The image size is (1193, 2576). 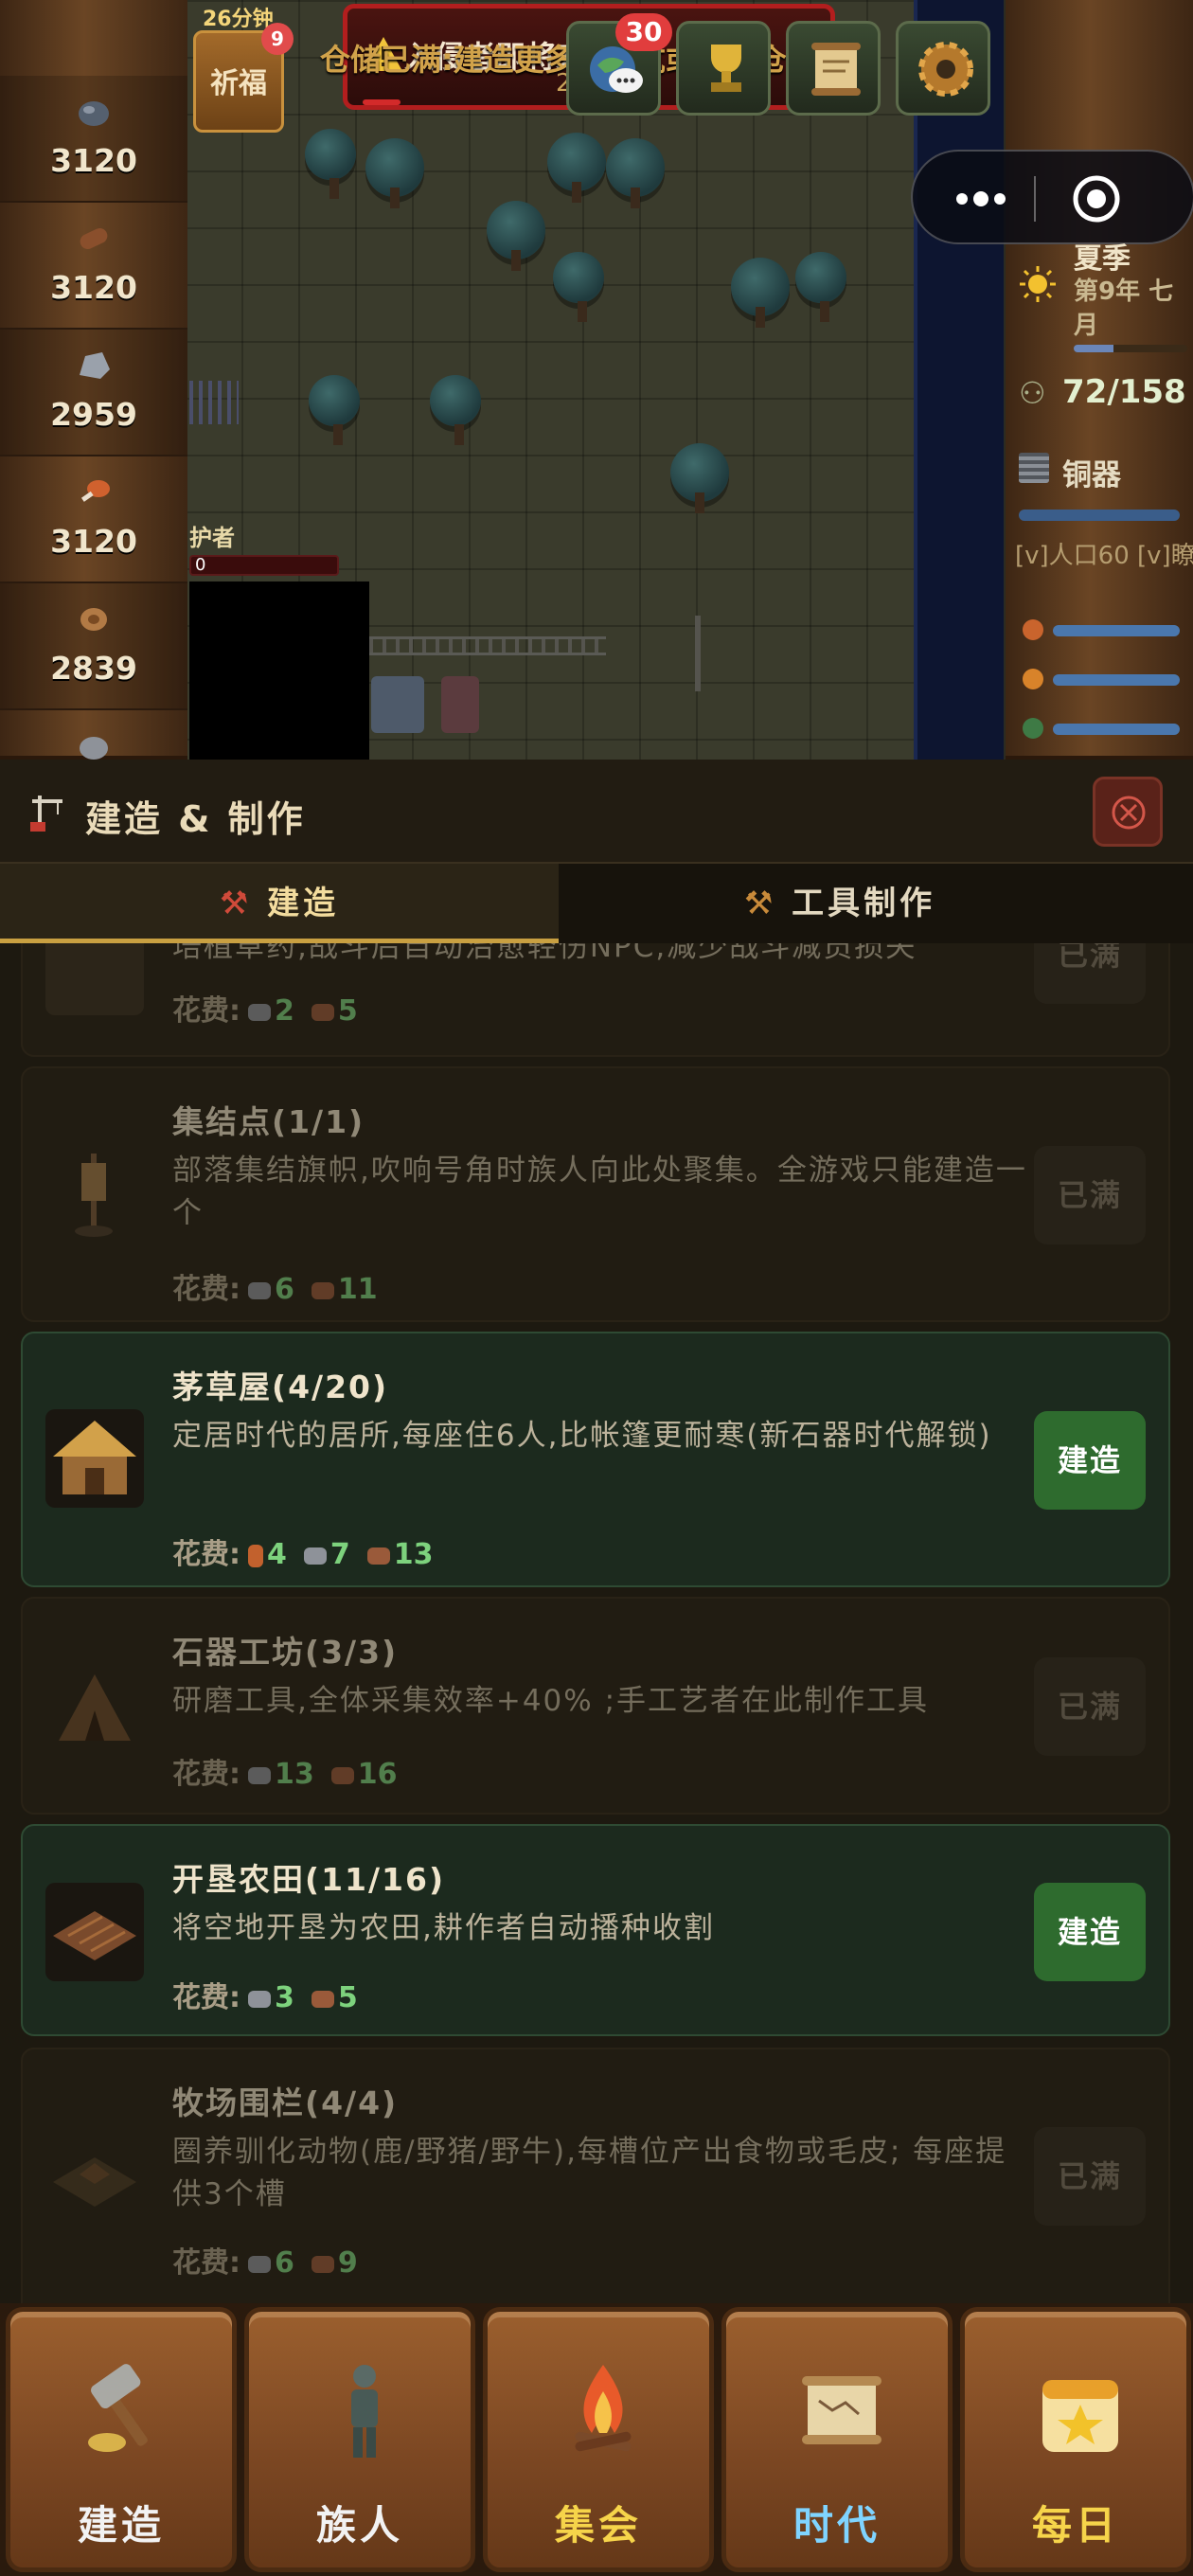 I want to click on crane-icon: ⚒, so click(x=236, y=903).